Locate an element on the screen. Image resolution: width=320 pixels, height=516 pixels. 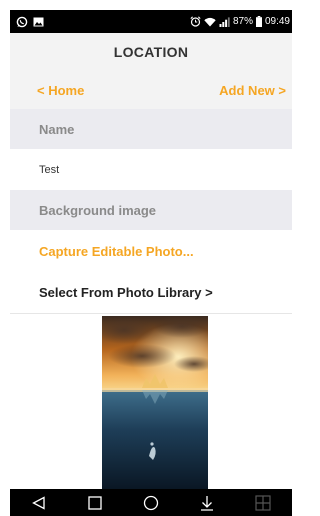
alarm-icon is located at coordinates (195, 21).